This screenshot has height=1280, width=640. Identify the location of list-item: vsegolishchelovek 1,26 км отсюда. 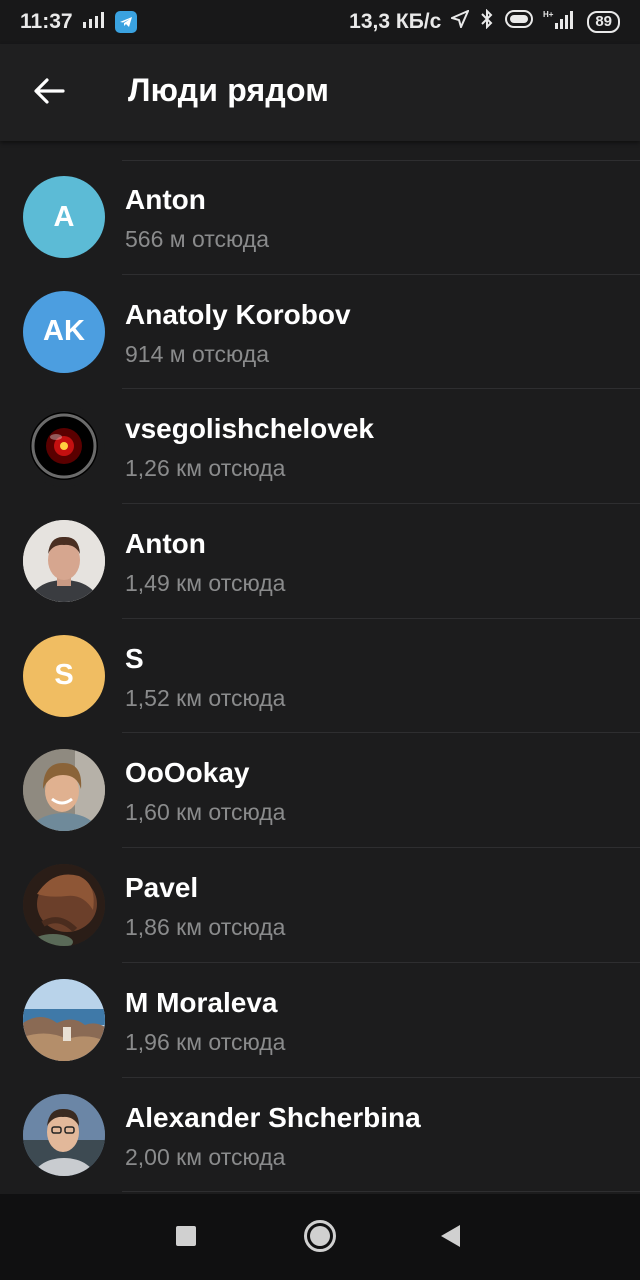
(320, 446).